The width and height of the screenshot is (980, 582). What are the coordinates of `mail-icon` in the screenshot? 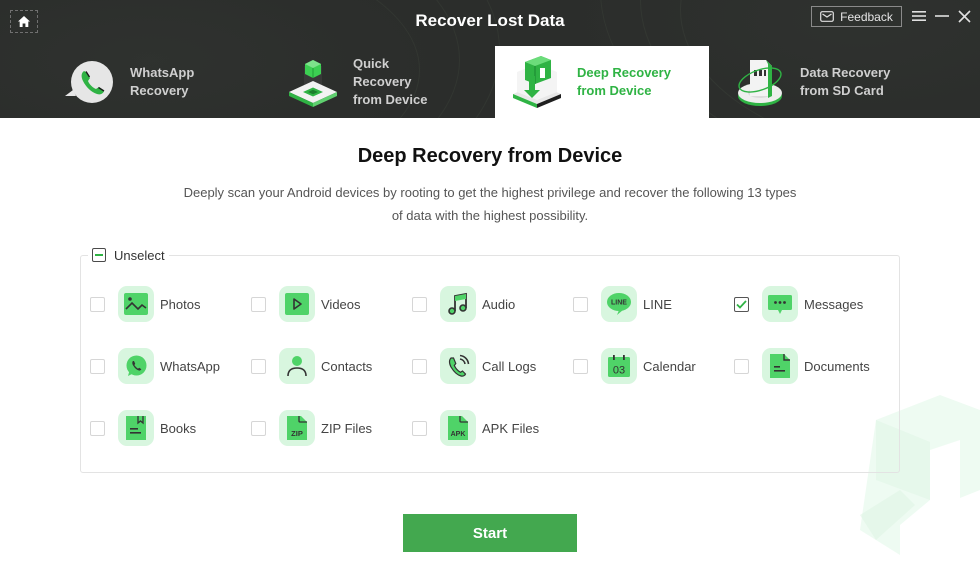 It's located at (827, 16).